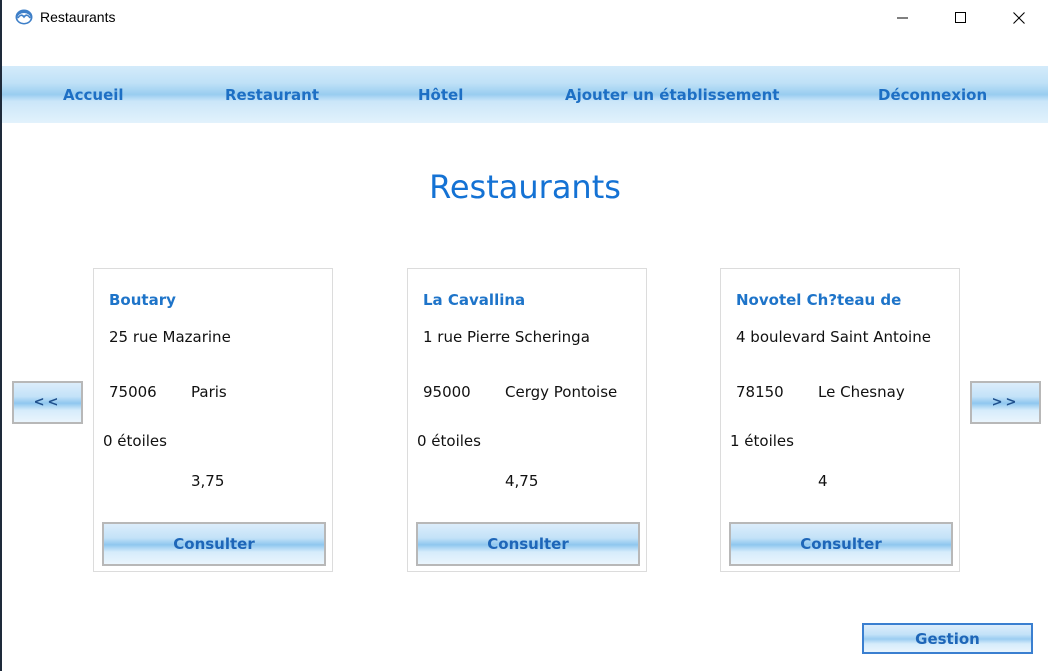 The width and height of the screenshot is (1048, 671). I want to click on restaurant-address: 4 boulevard Saint Antoine, so click(833, 337).